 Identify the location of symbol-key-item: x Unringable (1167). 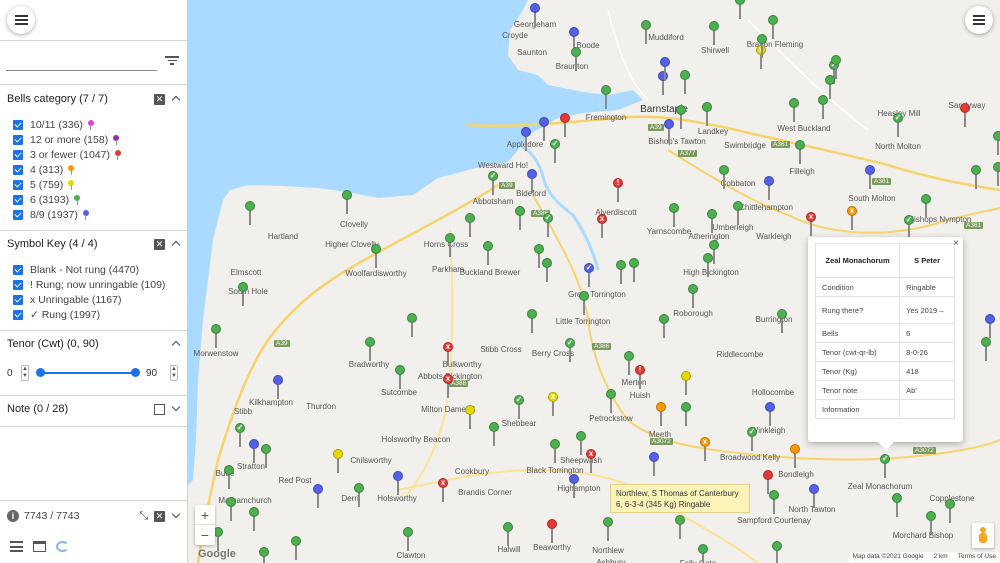
(67, 299).